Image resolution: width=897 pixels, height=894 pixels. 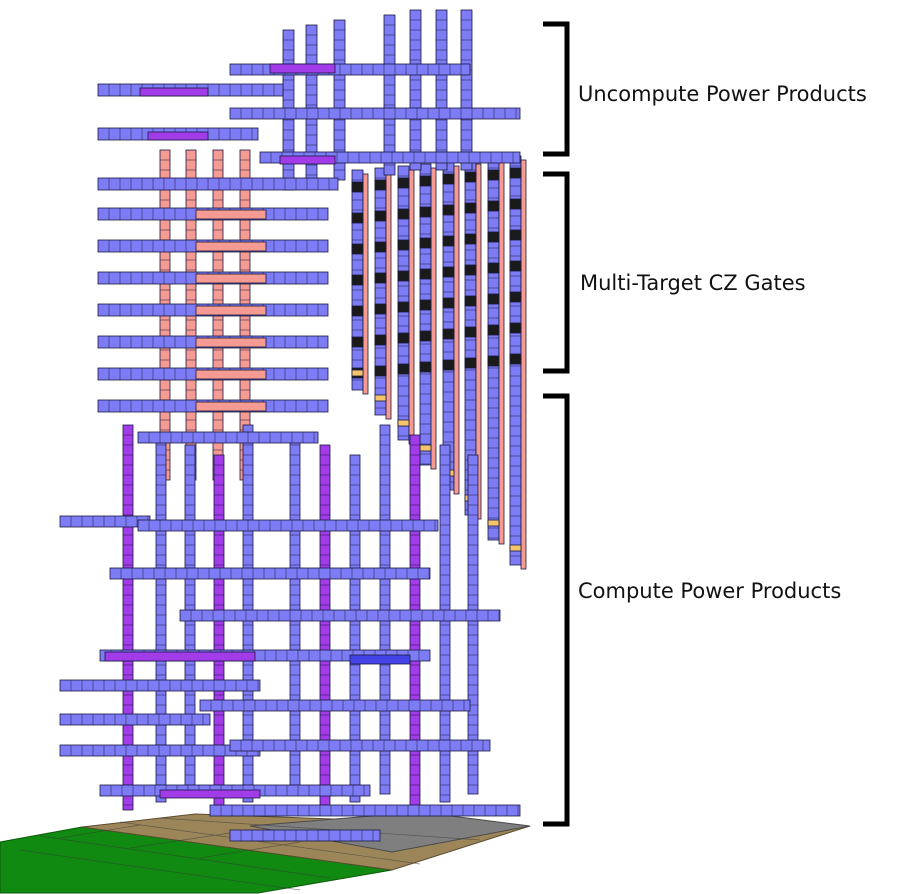 What do you see at coordinates (380, 659) in the screenshot?
I see `compute-highlight-dark` at bounding box center [380, 659].